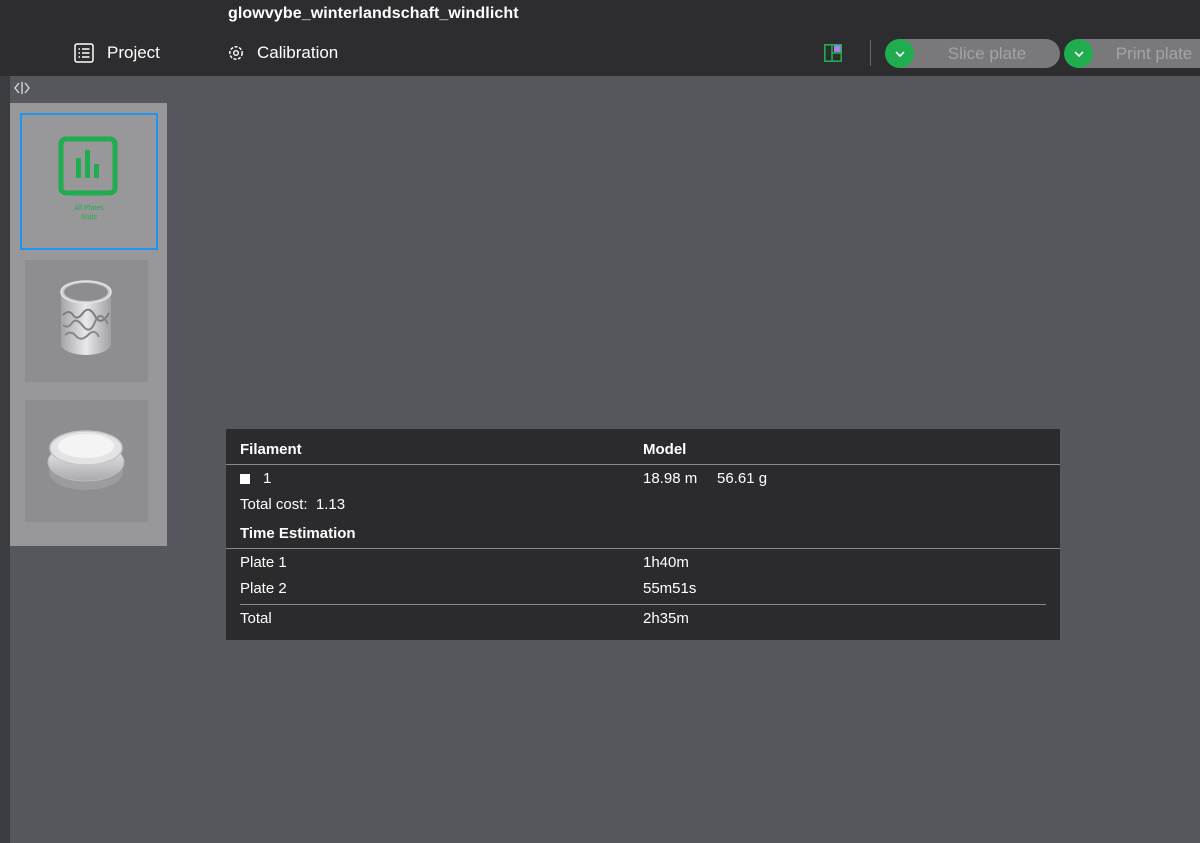 The height and width of the screenshot is (843, 1200). Describe the element at coordinates (263, 588) in the screenshot. I see `plate-time-label: Plate 2` at that location.